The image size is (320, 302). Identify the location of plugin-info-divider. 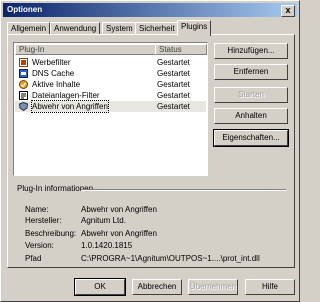
(183, 190).